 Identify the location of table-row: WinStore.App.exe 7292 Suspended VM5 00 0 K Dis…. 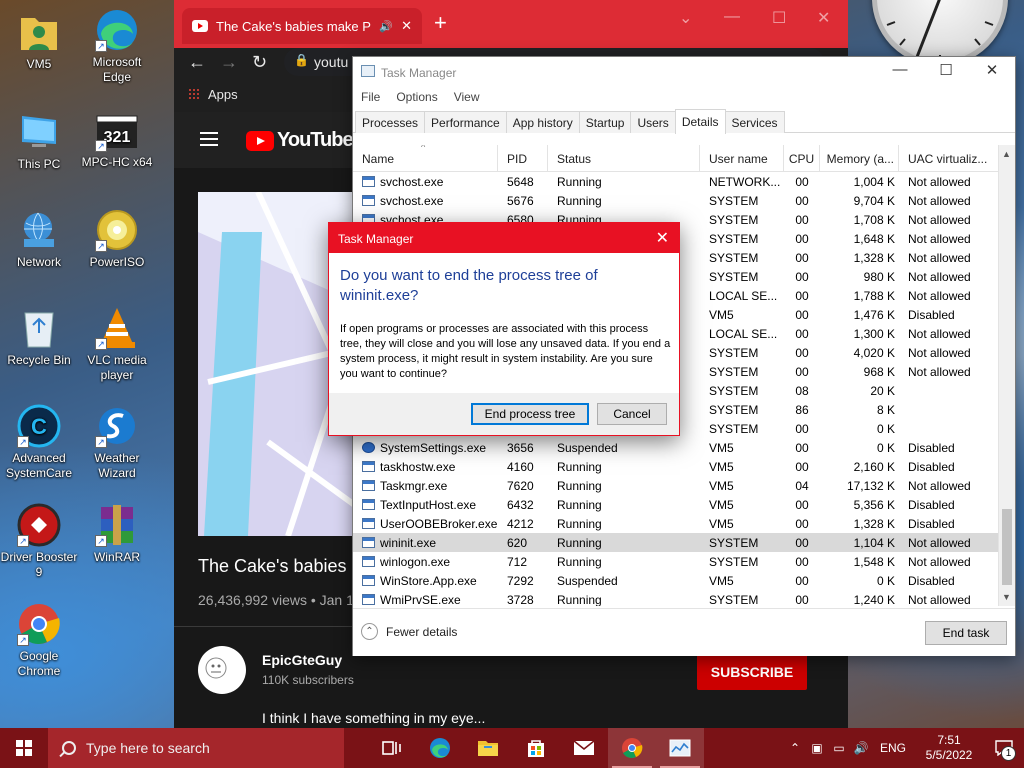
(684, 580).